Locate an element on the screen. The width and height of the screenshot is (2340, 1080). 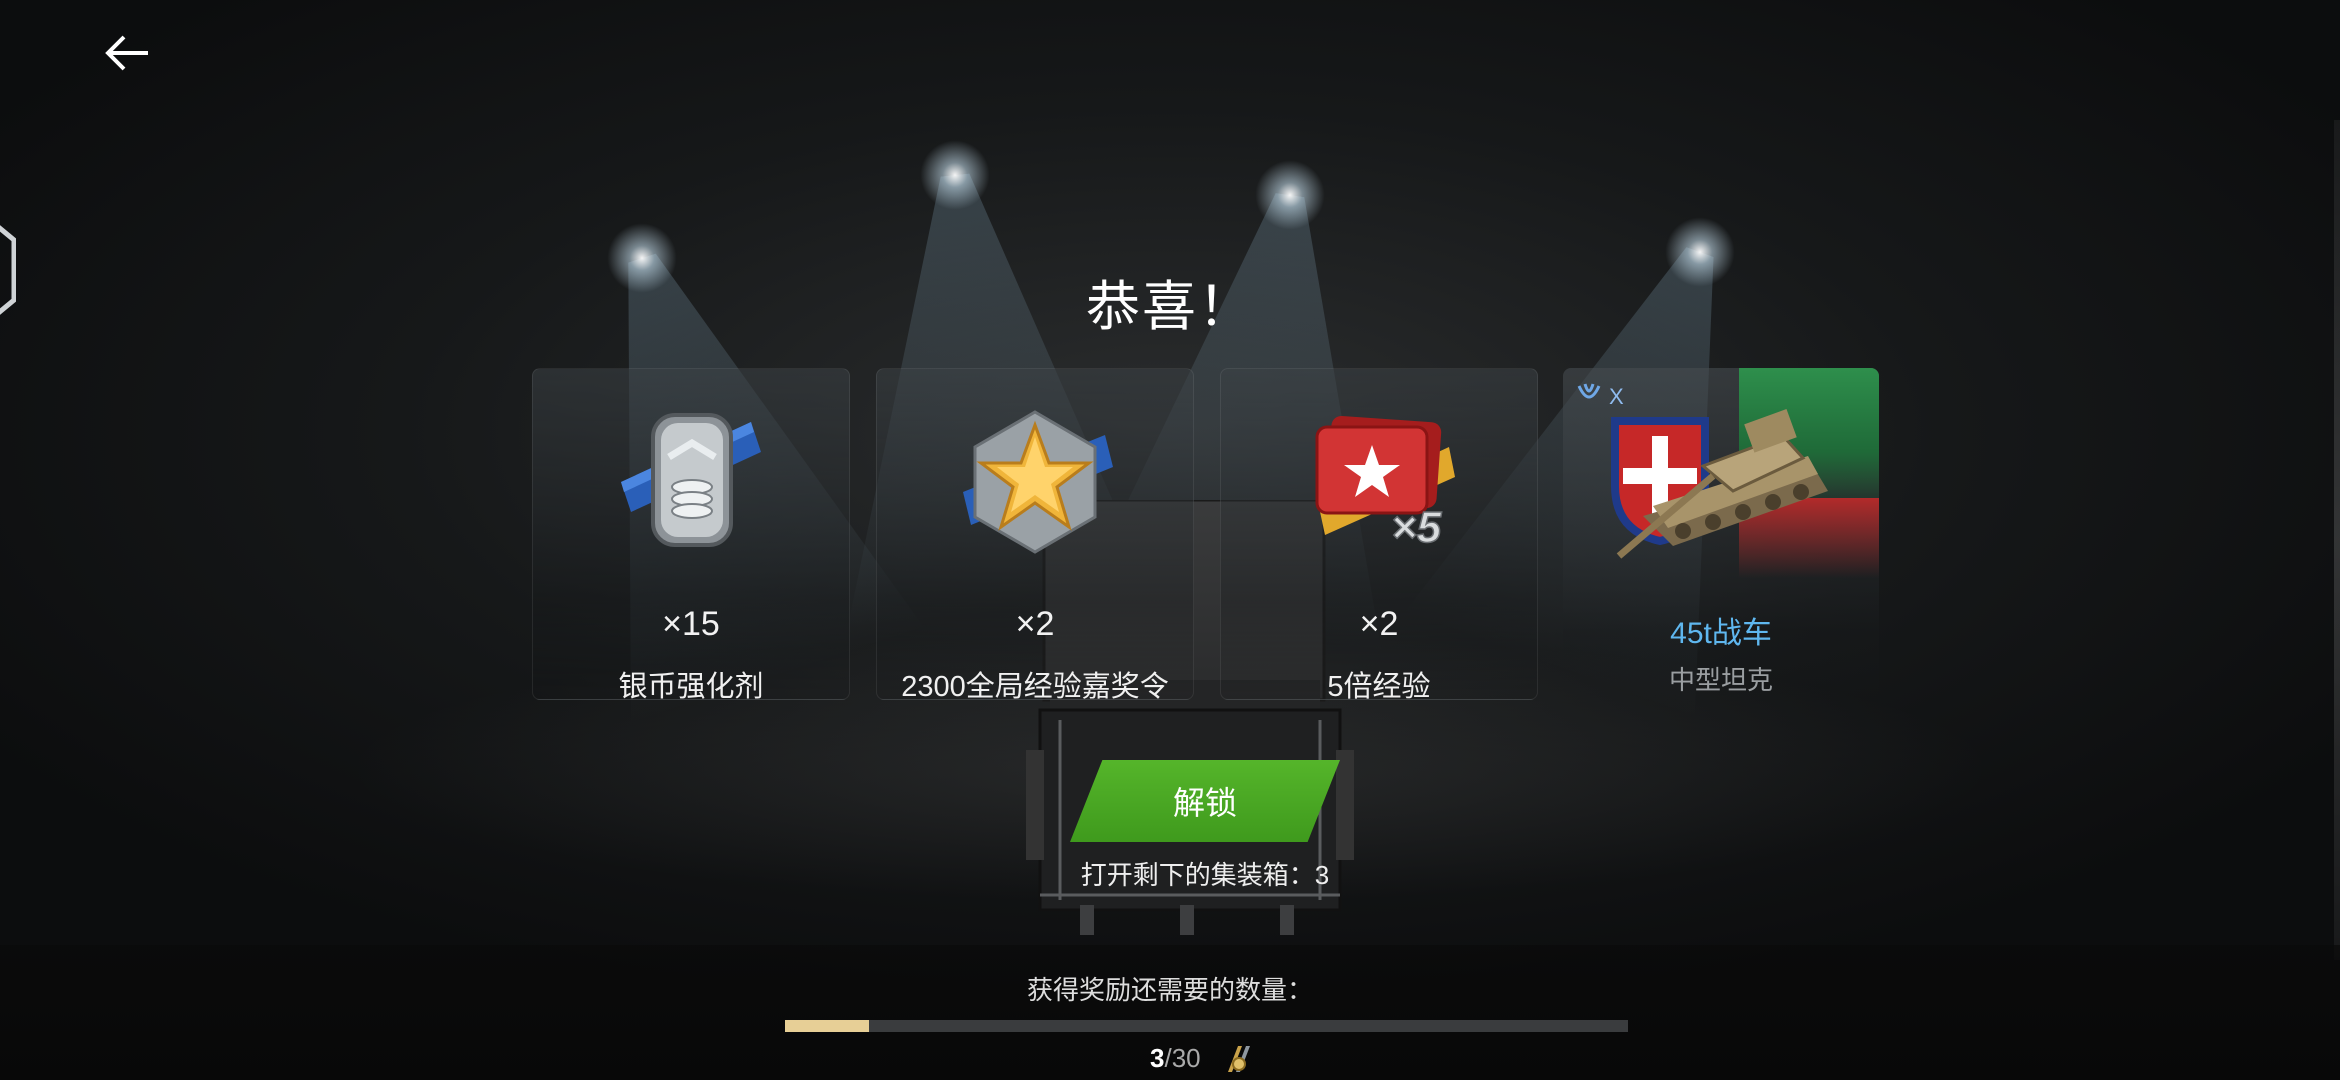
remaining-containers-text: 打开剩下的集装箱：3 is located at coordinates (1205, 875).